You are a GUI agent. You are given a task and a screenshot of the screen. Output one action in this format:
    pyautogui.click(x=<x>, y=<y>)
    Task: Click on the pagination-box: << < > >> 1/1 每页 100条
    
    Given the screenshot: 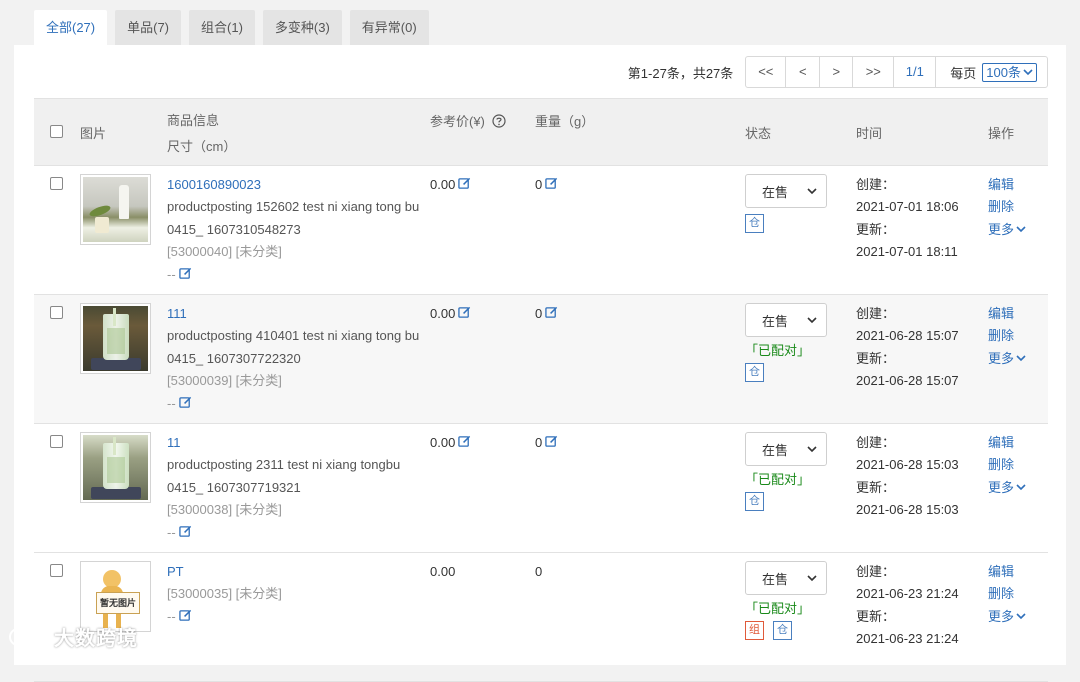 What is the action you would take?
    pyautogui.click(x=896, y=72)
    